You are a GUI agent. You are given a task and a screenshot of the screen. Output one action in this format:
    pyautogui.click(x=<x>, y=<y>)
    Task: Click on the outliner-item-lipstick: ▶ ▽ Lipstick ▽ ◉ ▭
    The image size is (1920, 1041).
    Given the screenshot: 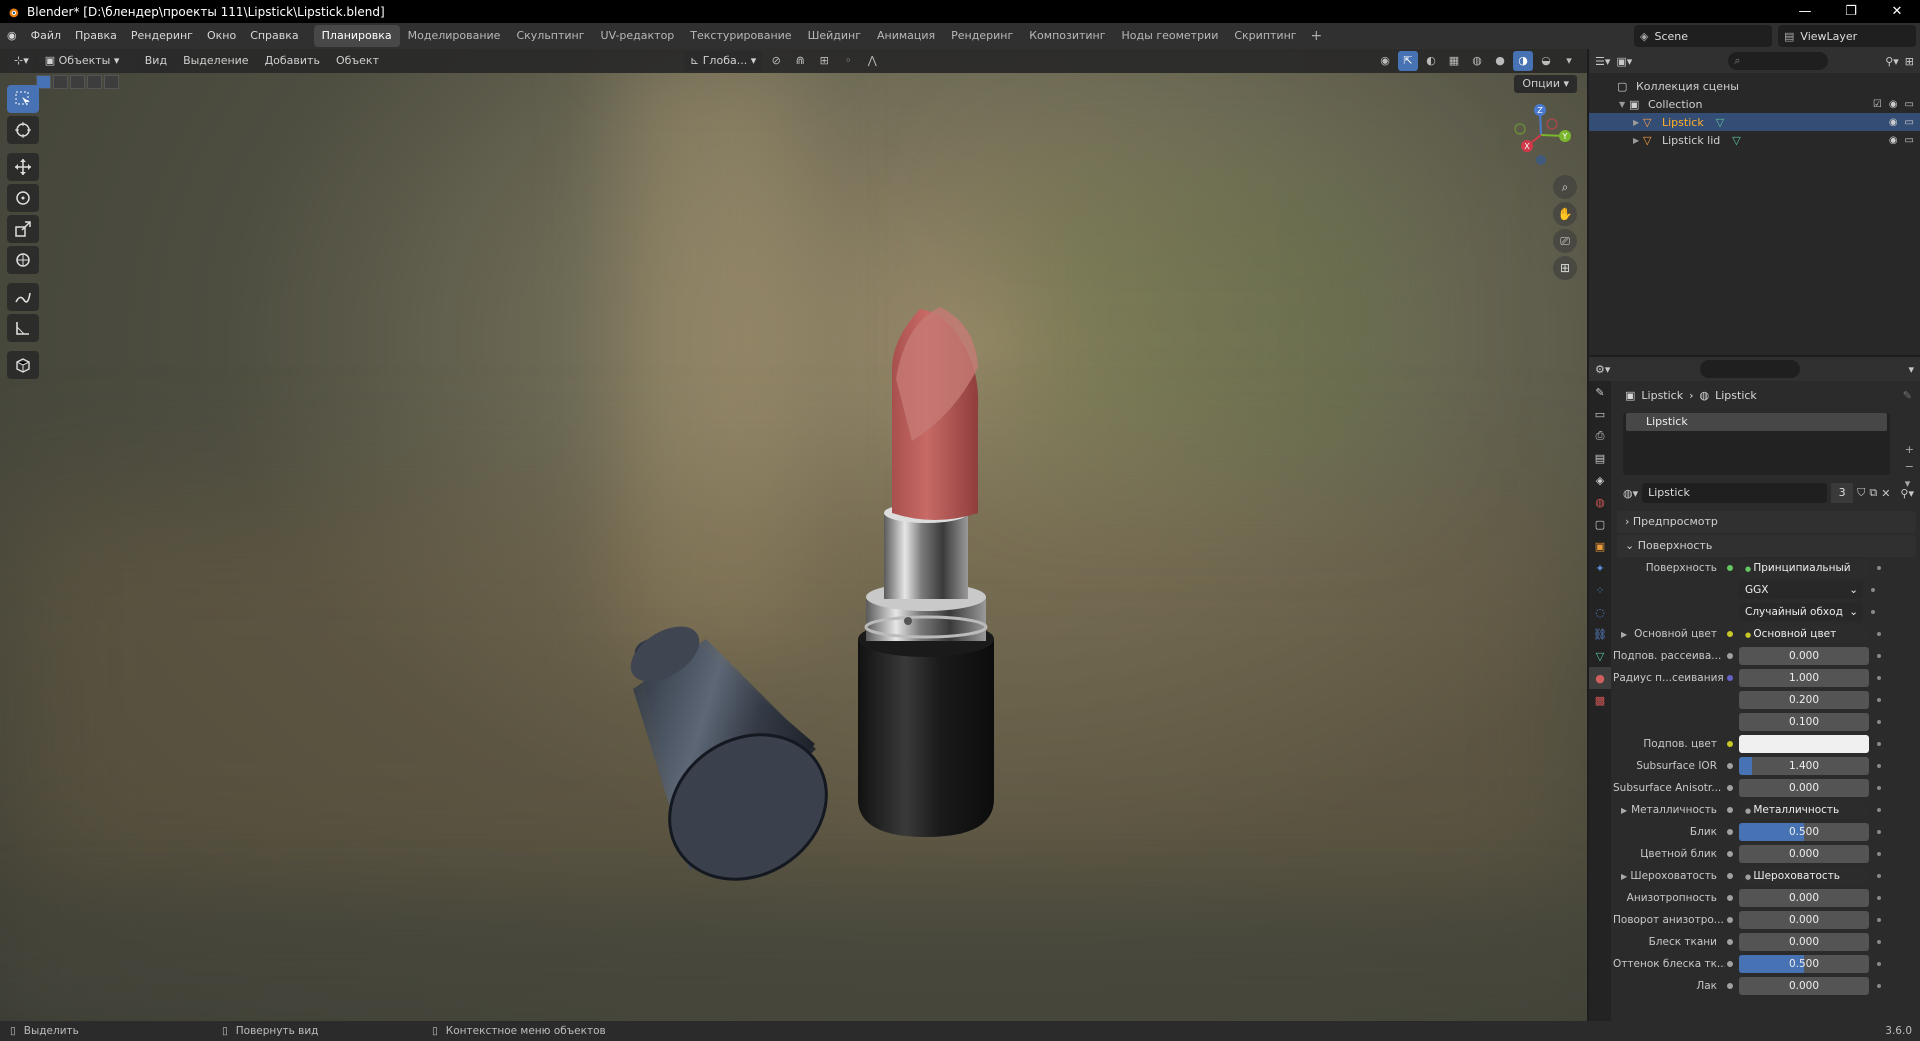 What is the action you would take?
    pyautogui.click(x=1754, y=122)
    